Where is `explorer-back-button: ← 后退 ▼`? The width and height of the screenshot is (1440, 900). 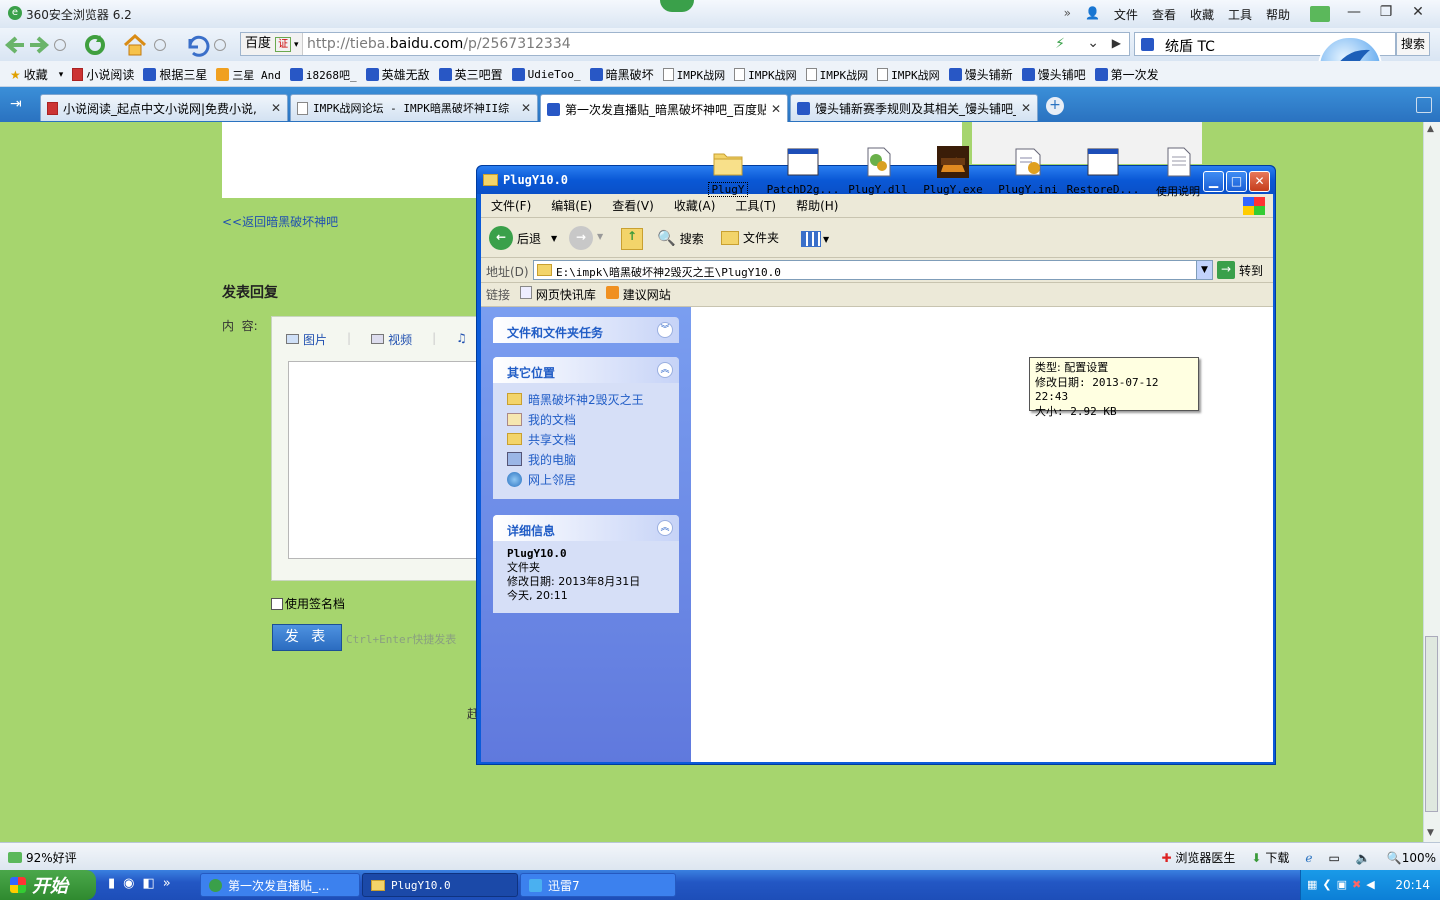
explorer-back-button: ← 后退 ▼ is located at coordinates (523, 238).